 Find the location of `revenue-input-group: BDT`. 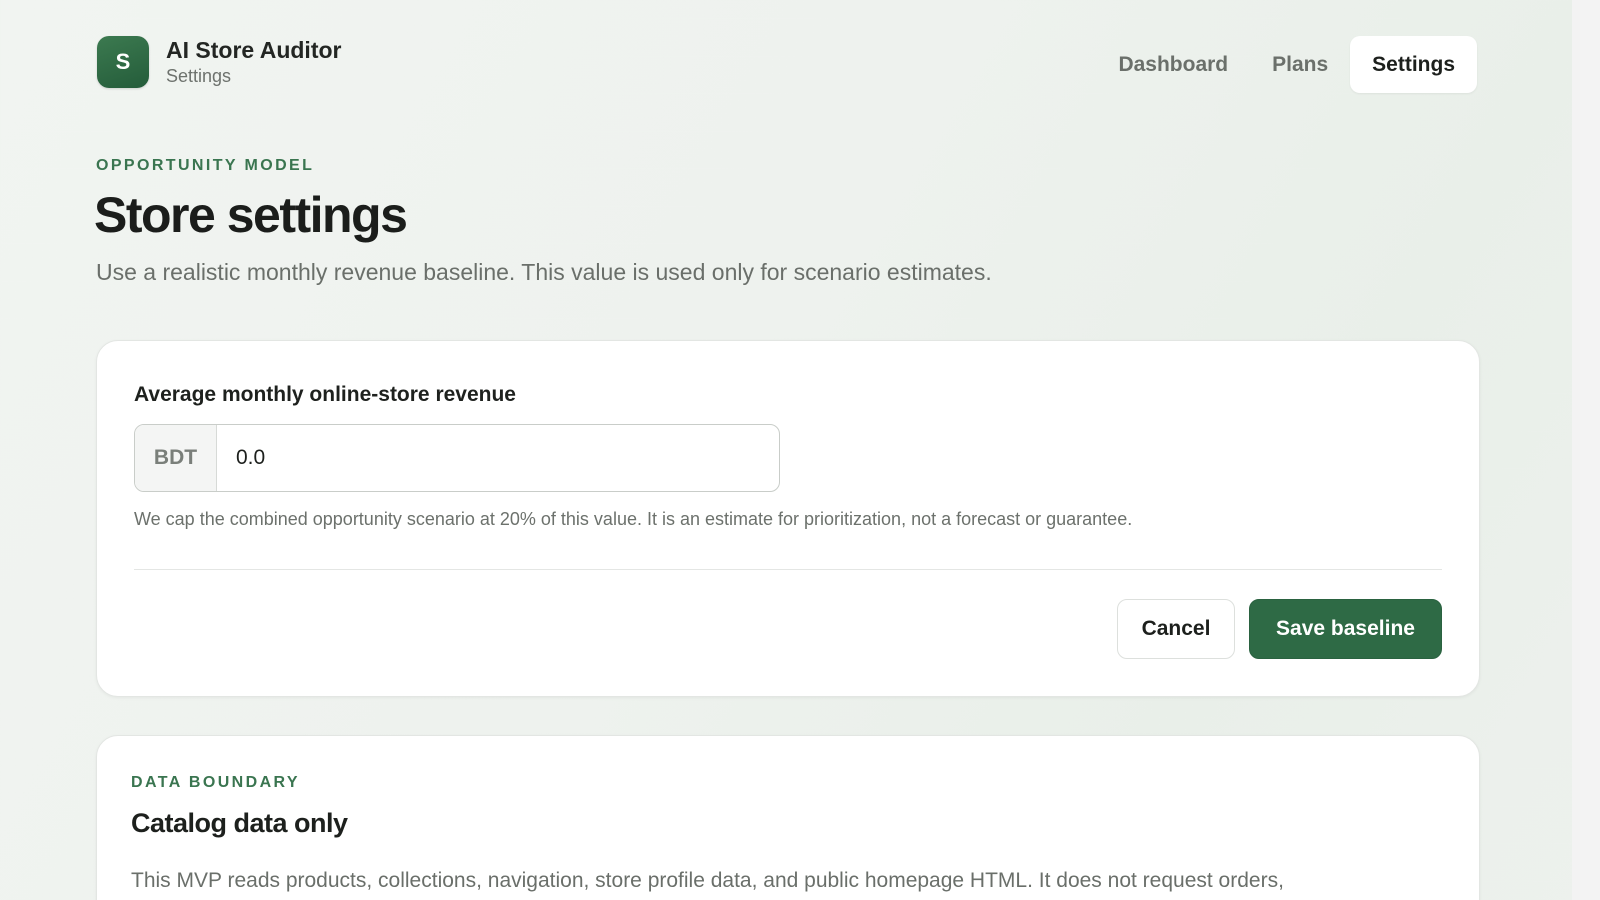

revenue-input-group: BDT is located at coordinates (457, 458).